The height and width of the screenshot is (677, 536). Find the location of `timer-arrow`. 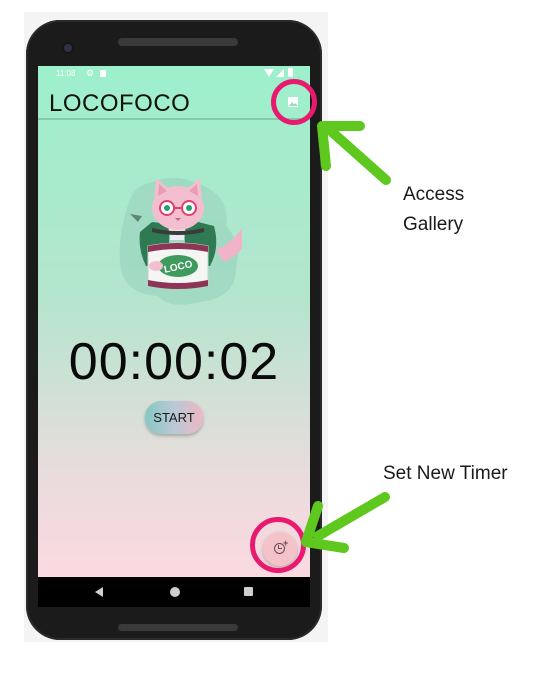

timer-arrow is located at coordinates (345, 522).